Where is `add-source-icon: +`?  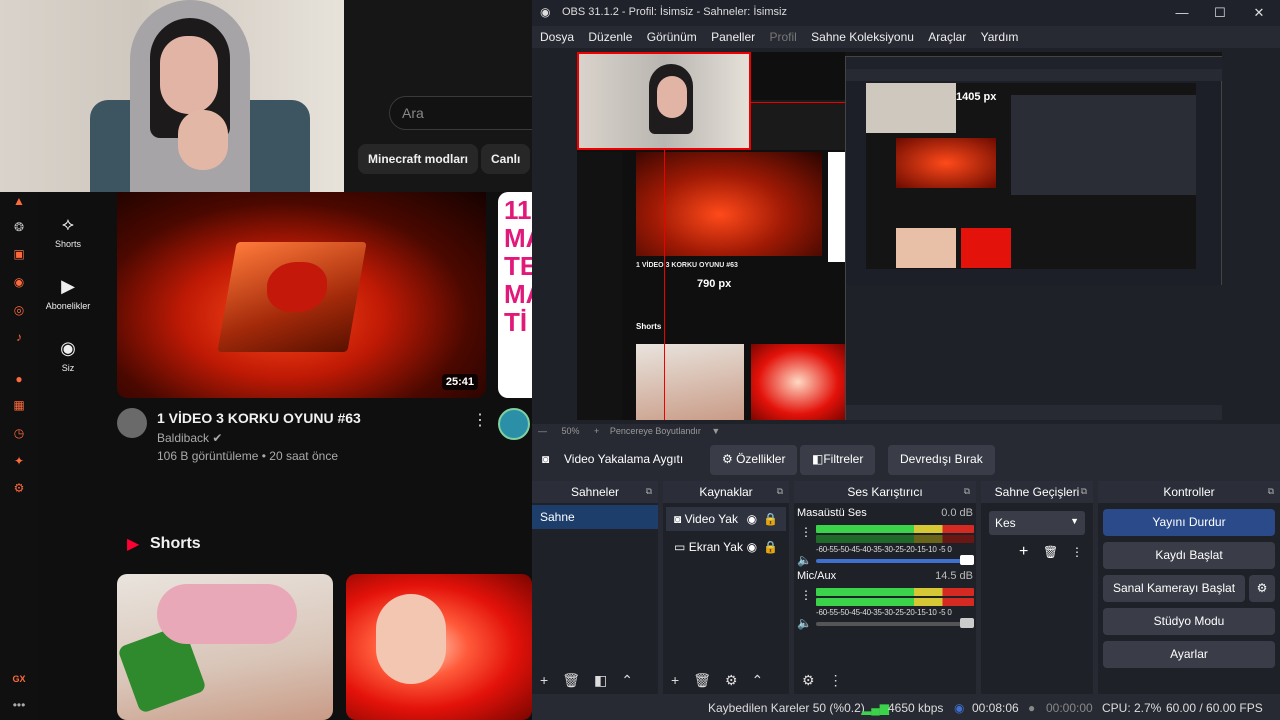
add-source-icon: + is located at coordinates (675, 680).